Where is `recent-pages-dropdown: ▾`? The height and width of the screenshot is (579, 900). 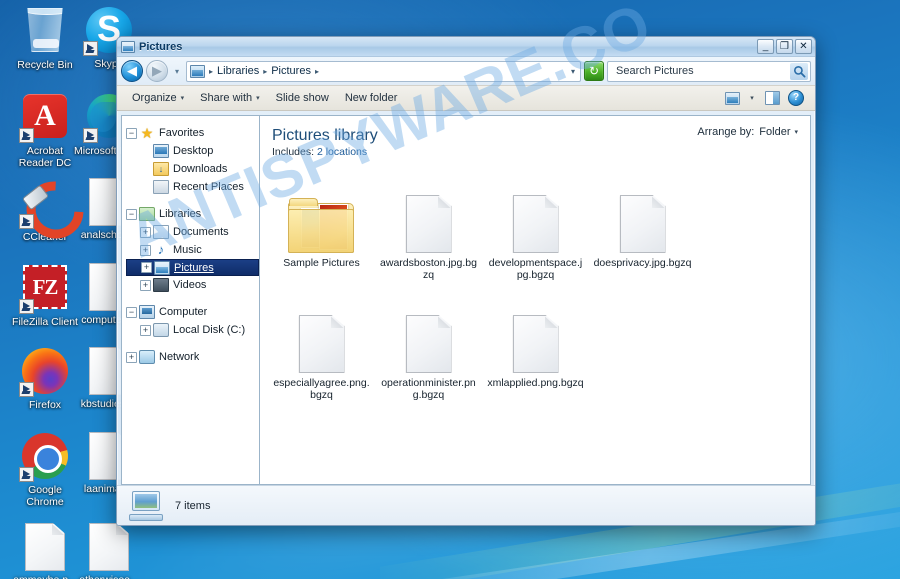
recent-pages-dropdown: ▾ is located at coordinates (177, 71).